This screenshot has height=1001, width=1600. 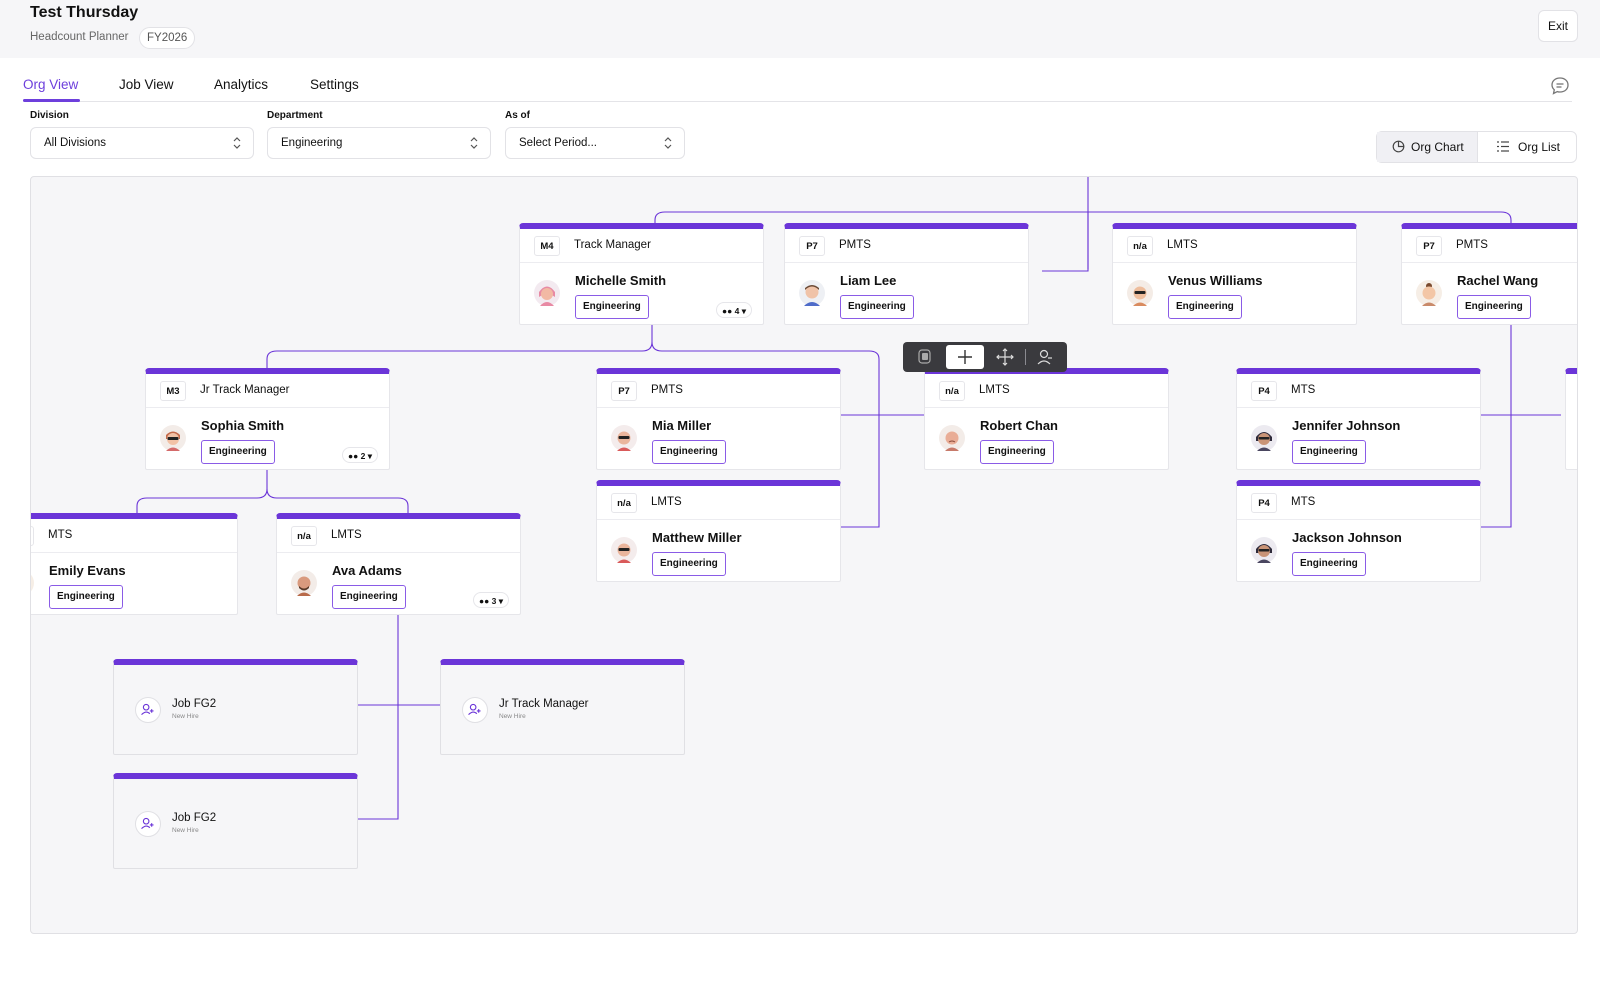 What do you see at coordinates (241, 84) in the screenshot?
I see `tab-analytics: Analytics` at bounding box center [241, 84].